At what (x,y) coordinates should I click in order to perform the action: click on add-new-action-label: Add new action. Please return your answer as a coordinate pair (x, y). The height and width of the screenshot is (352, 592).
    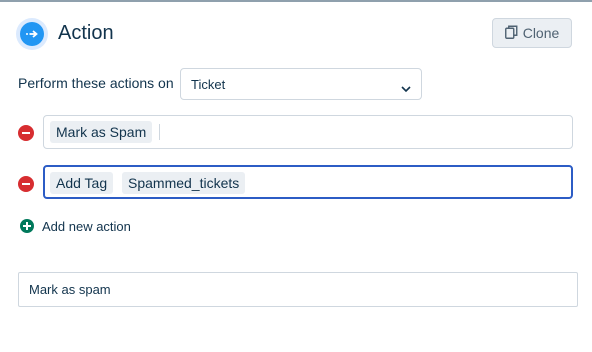
    Looking at the image, I should click on (86, 226).